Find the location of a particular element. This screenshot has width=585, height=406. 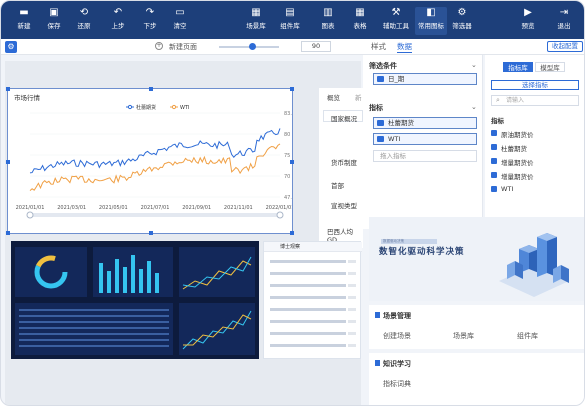

collapse-config-button: 收起配置 is located at coordinates (565, 46).